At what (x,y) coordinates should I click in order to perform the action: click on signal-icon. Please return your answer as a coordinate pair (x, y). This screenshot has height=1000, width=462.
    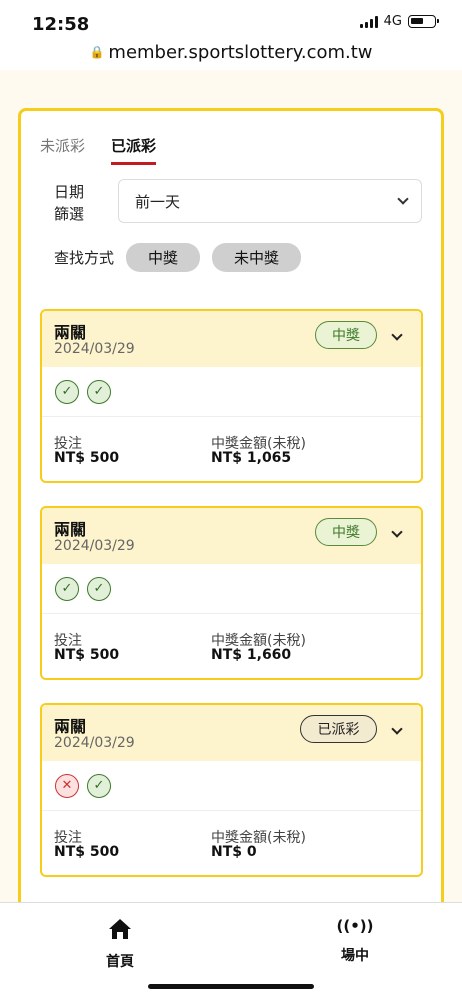
    Looking at the image, I should click on (368, 21).